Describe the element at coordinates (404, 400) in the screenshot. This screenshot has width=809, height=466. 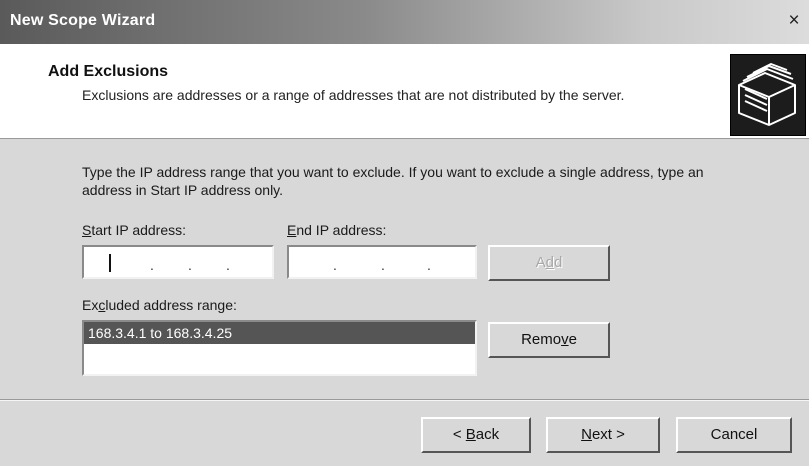
I see `footer-divider` at that location.